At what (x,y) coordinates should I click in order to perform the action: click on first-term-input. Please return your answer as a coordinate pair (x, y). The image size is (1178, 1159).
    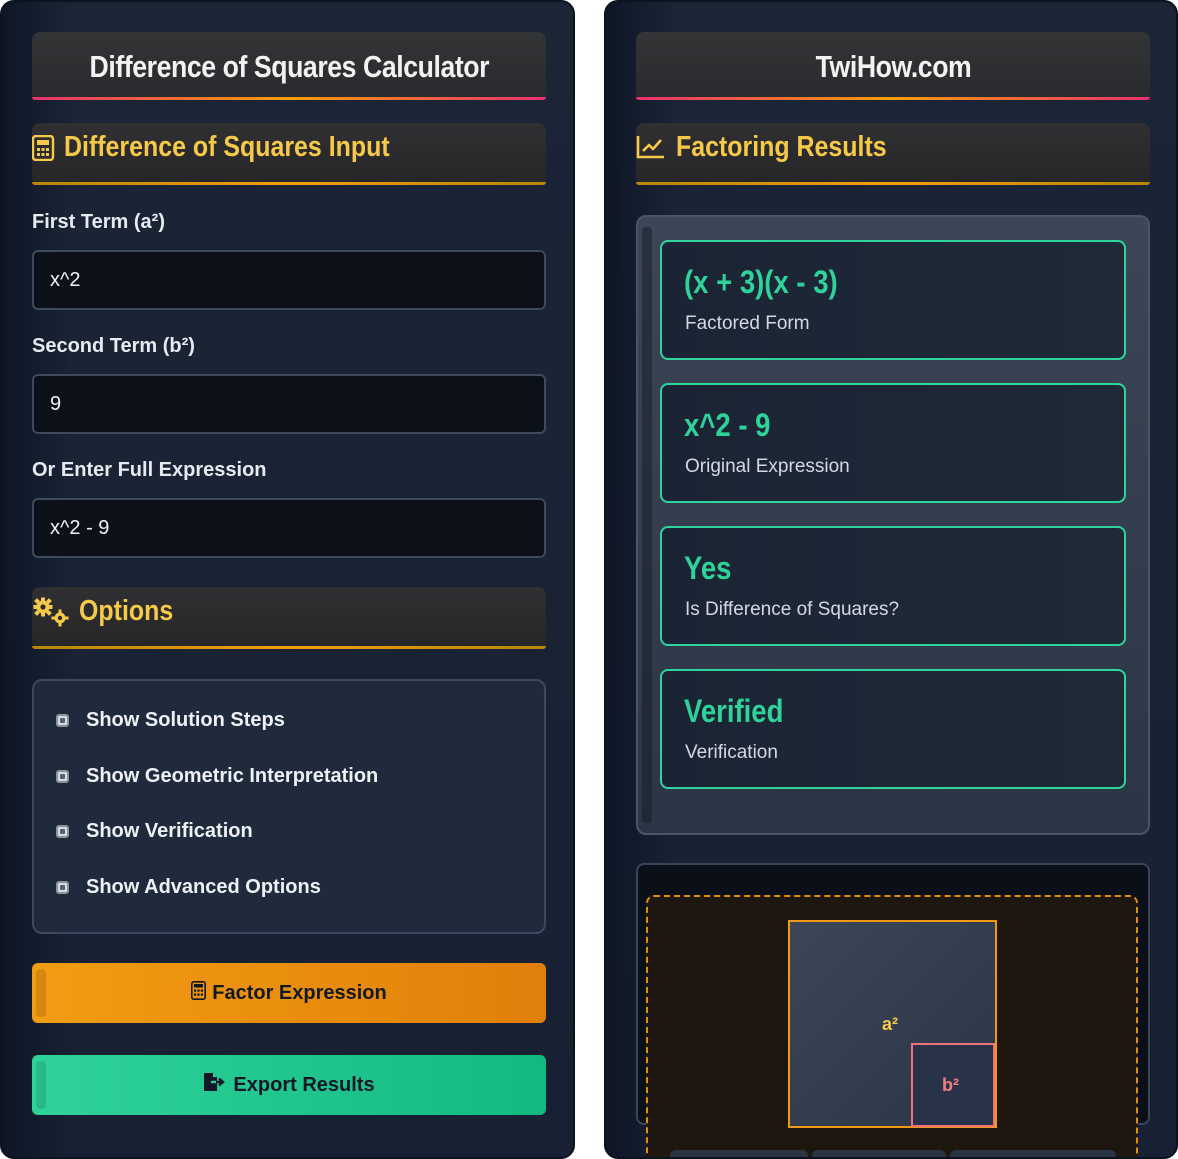
    Looking at the image, I should click on (289, 280).